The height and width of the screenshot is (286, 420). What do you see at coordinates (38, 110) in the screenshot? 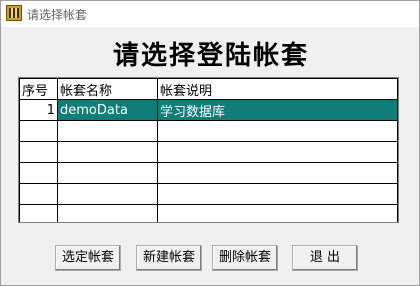
I see `cell-index: 1` at bounding box center [38, 110].